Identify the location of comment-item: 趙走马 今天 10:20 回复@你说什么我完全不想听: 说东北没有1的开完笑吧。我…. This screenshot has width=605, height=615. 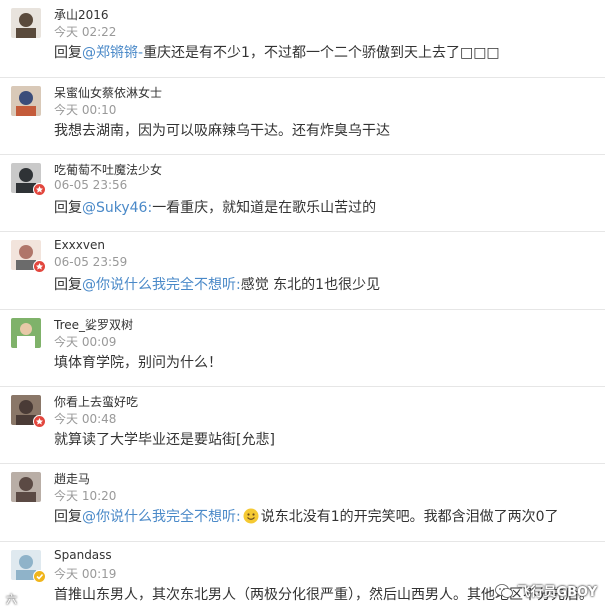
(302, 503).